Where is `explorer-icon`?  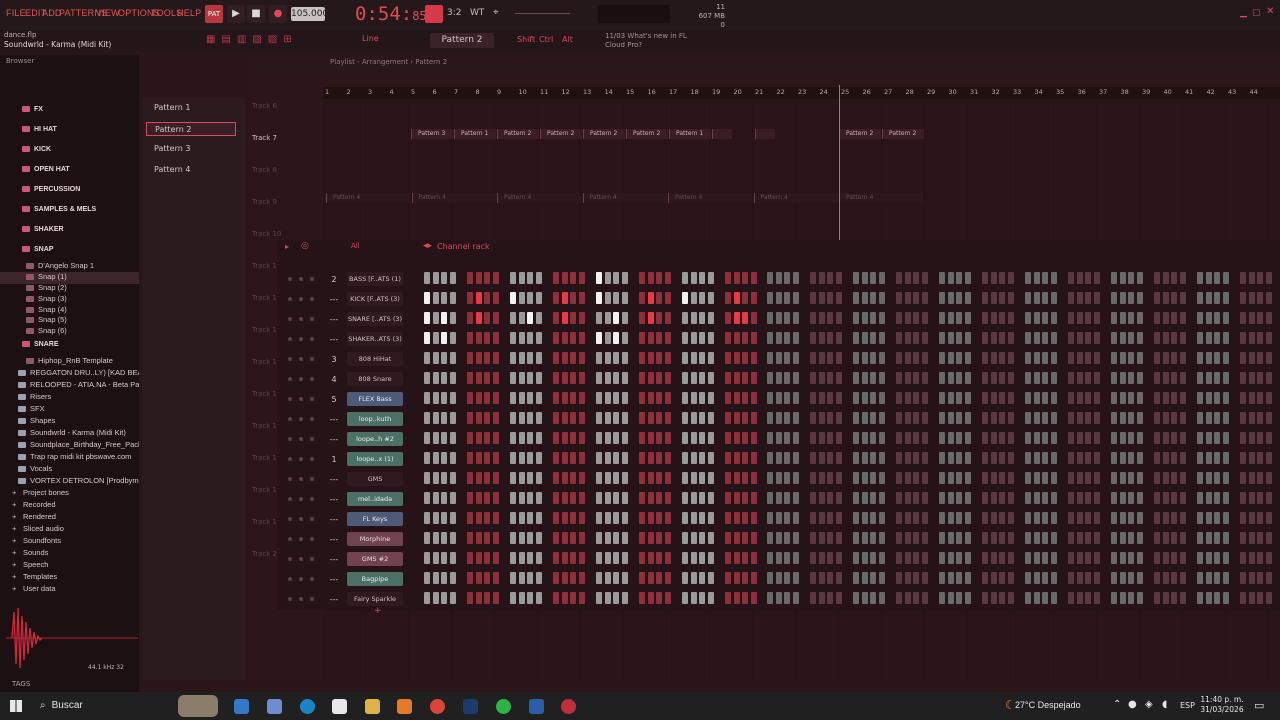
explorer-icon is located at coordinates (372, 706).